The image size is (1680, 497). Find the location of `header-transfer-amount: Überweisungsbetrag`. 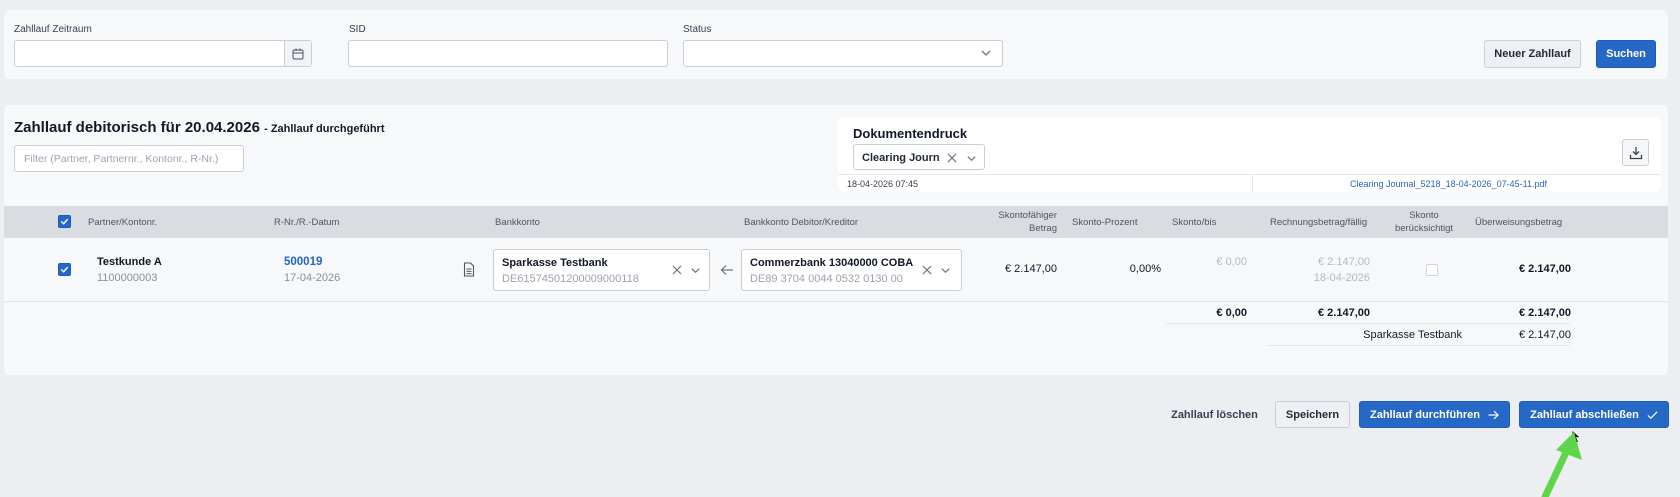

header-transfer-amount: Überweisungsbetrag is located at coordinates (1519, 222).